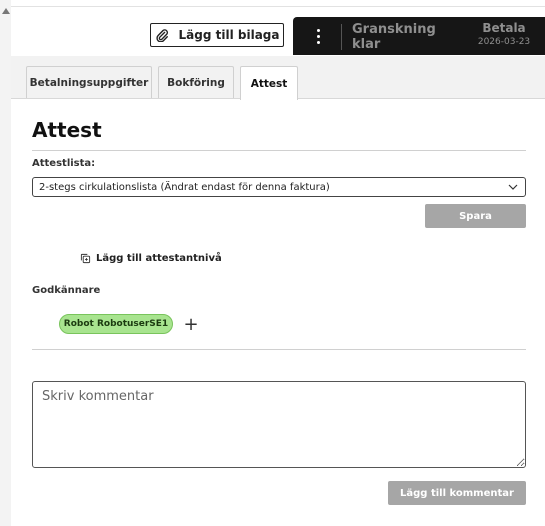  Describe the element at coordinates (318, 36) in the screenshot. I see `more-options-button` at that location.